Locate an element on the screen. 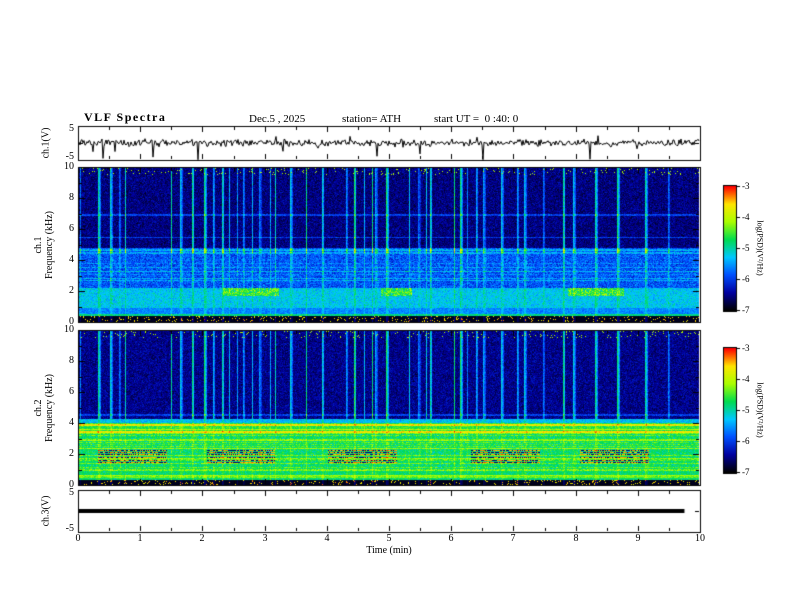 The width and height of the screenshot is (792, 612). xtick-9: 9 is located at coordinates (638, 538).